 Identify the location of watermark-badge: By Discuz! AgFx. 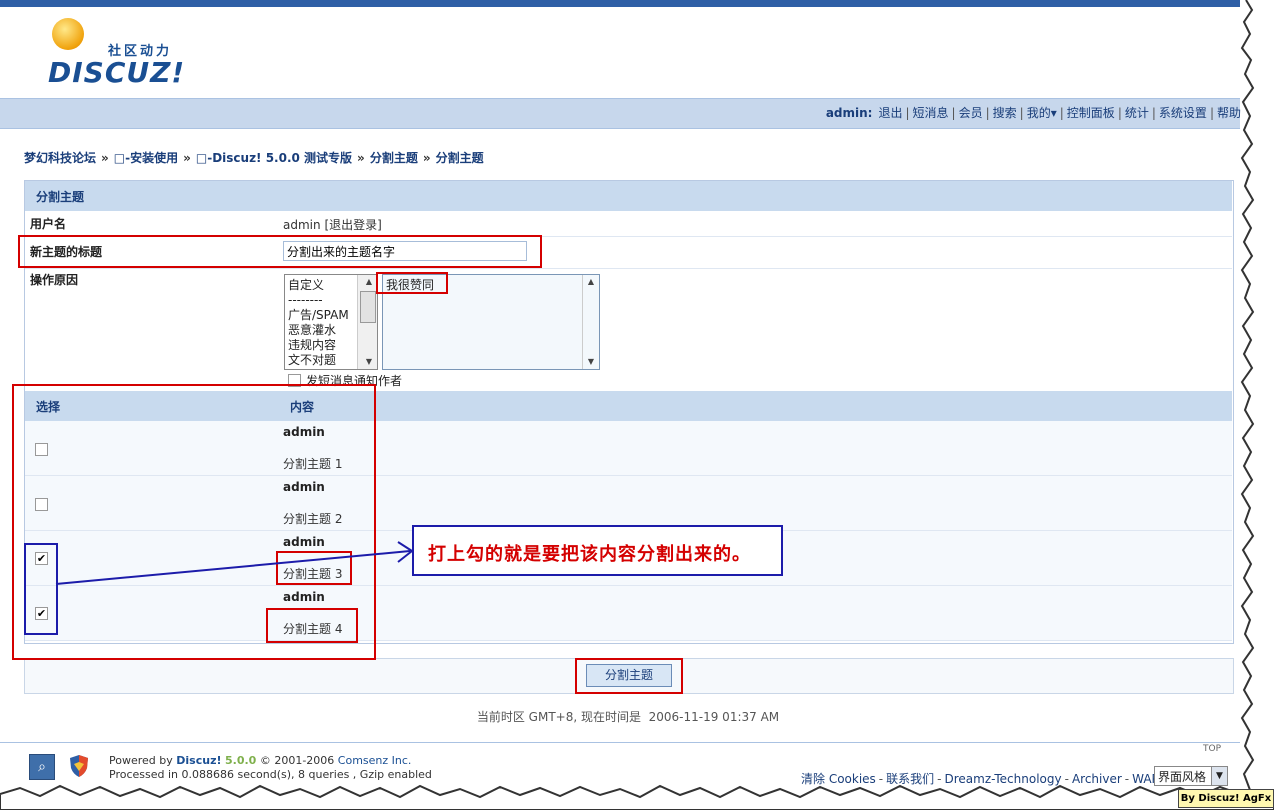
(1226, 798).